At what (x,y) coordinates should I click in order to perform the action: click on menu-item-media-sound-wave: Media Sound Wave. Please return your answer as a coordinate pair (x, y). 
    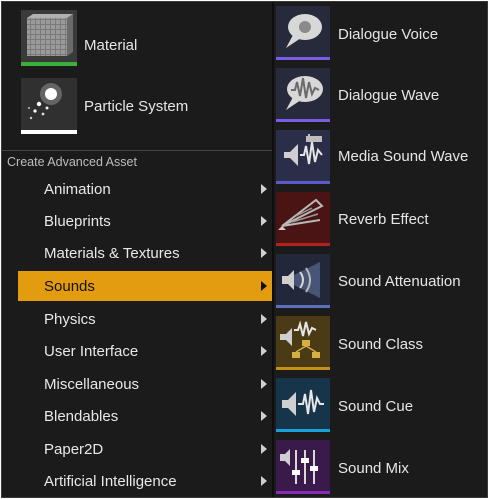
    Looking at the image, I should click on (380, 158).